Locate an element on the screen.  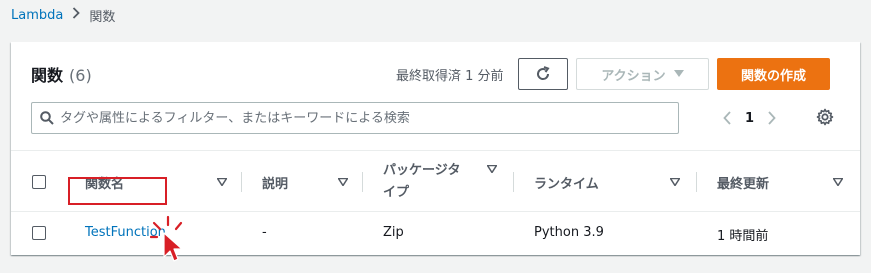
refresh-button is located at coordinates (543, 74).